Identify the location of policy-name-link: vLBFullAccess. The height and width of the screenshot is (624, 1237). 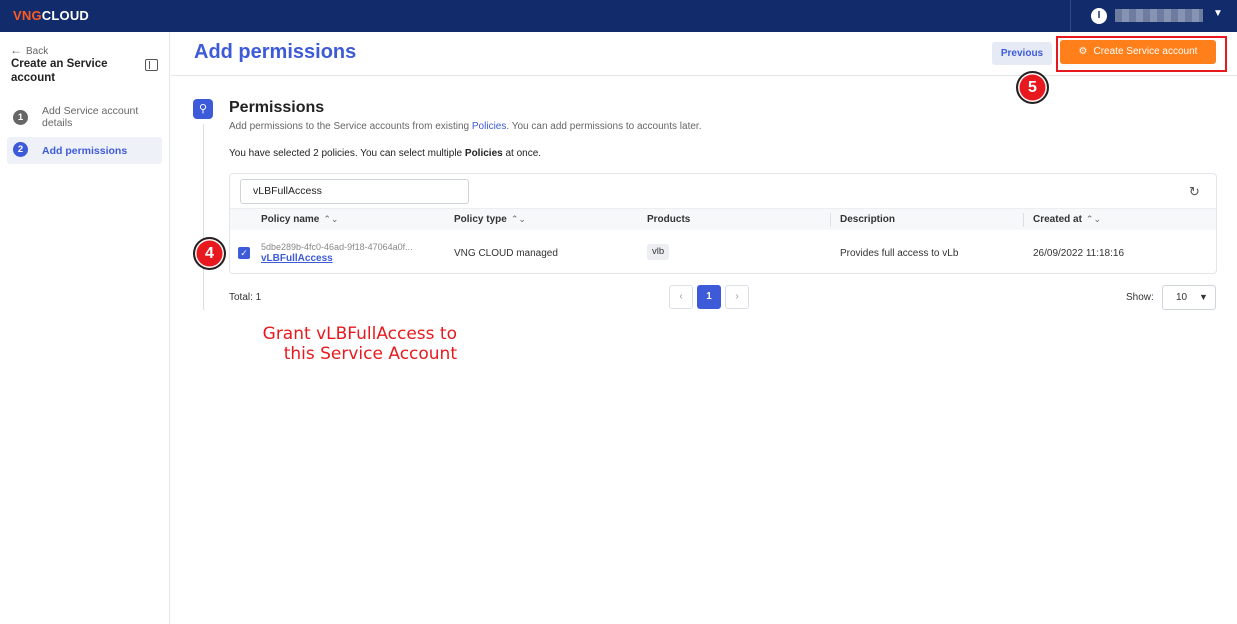
(297, 258).